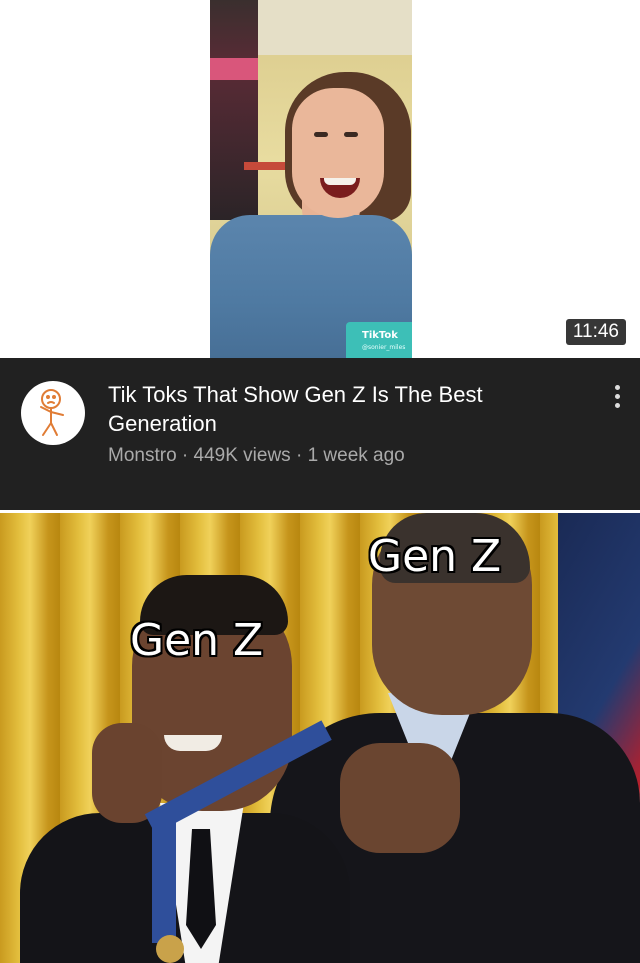 Image resolution: width=640 pixels, height=963 pixels. I want to click on video-meta: Monstro · 449K views · 1 week ago, so click(256, 455).